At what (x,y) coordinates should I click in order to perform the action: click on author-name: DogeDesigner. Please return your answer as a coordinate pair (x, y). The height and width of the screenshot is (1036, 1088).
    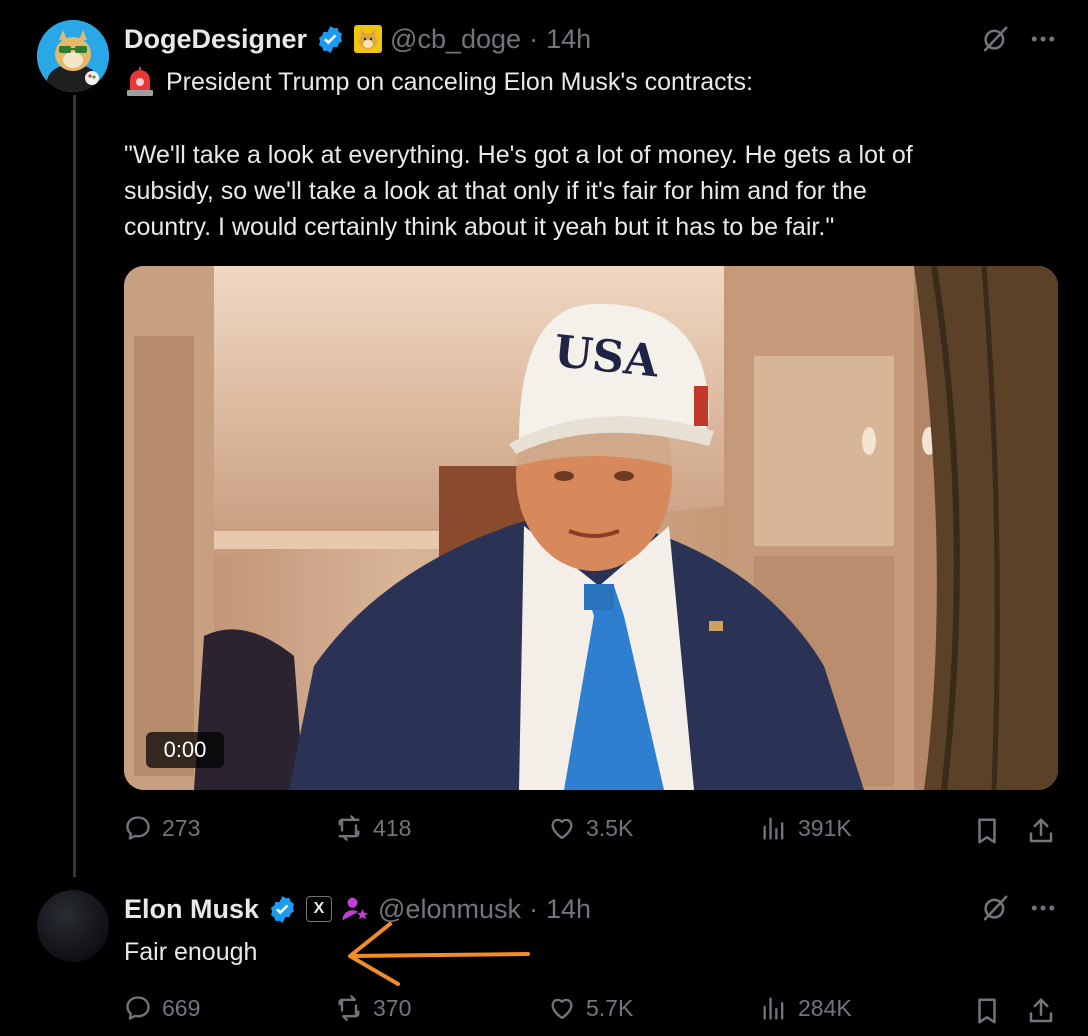
    Looking at the image, I should click on (215, 39).